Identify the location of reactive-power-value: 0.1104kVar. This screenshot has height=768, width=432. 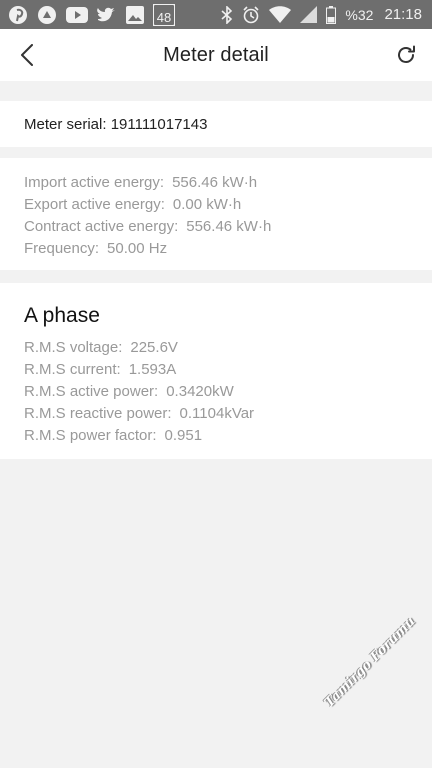
(217, 413).